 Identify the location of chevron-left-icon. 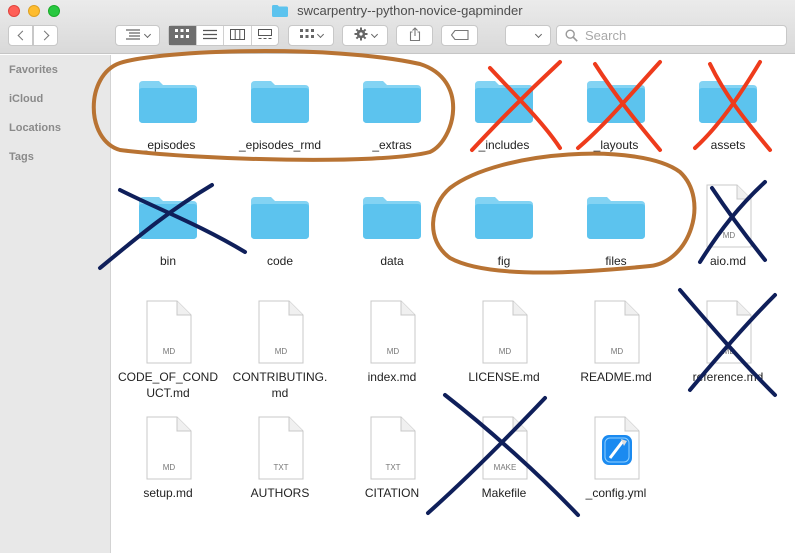
(22, 35).